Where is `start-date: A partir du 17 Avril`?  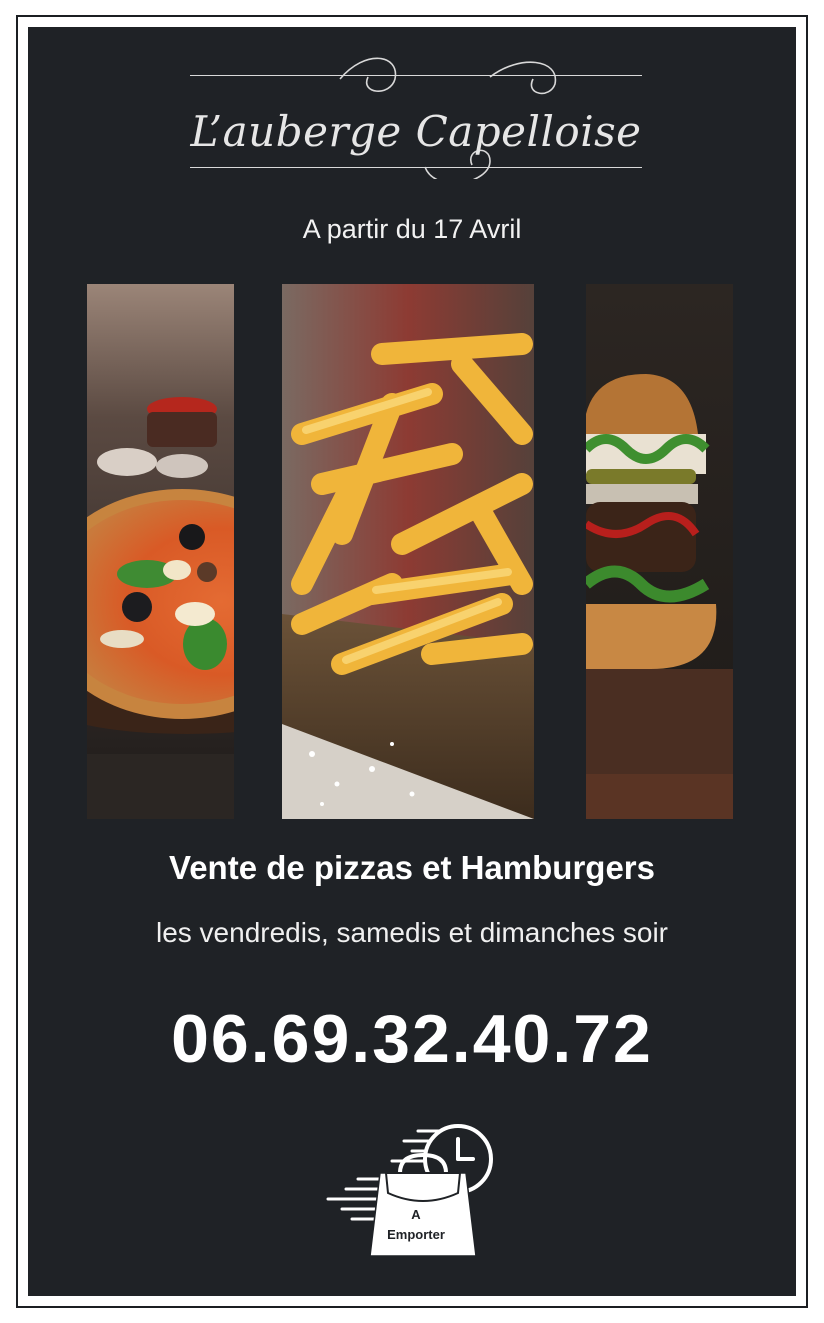
start-date: A partir du 17 Avril is located at coordinates (412, 229).